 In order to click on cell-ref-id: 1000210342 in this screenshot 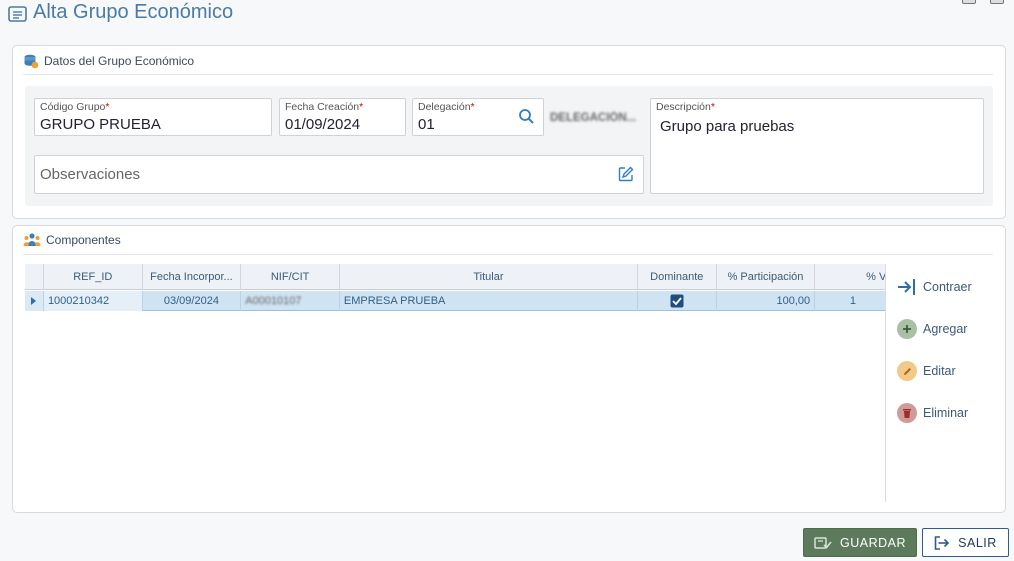, I will do `click(93, 301)`.